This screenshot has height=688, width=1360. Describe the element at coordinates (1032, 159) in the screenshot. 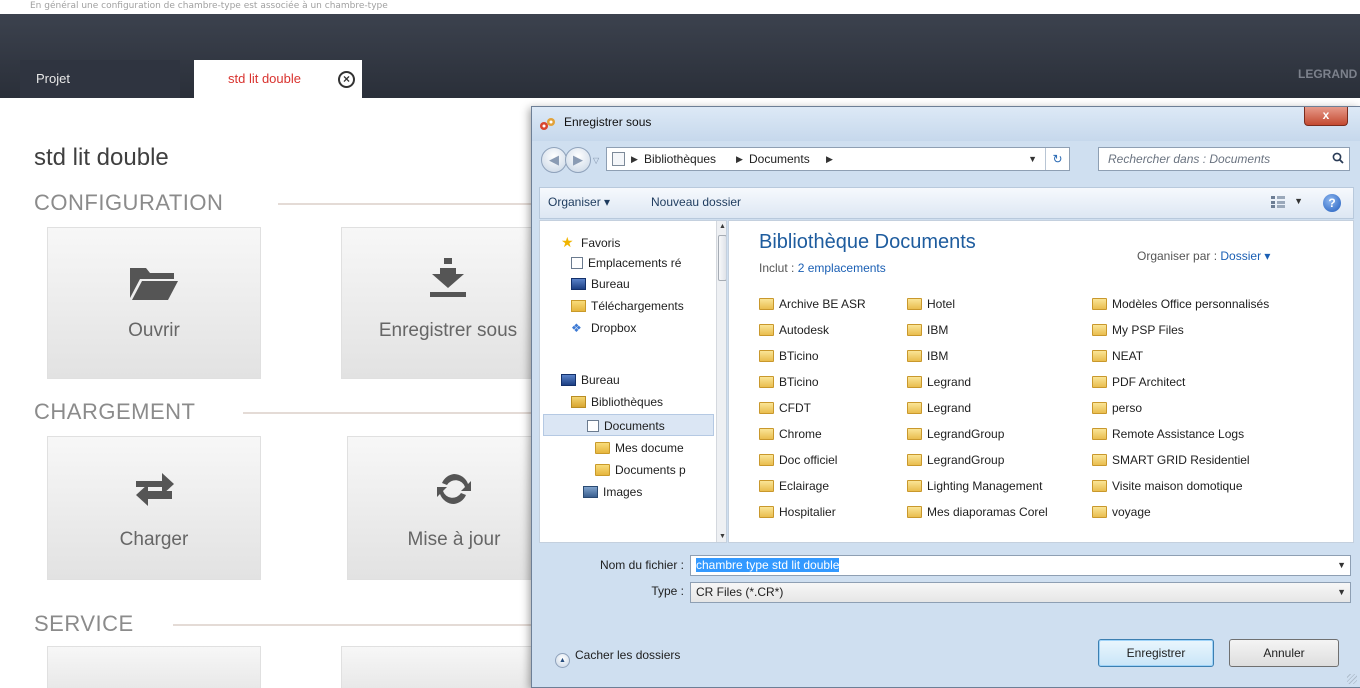

I see `address-dropdown-icon: ▼` at that location.